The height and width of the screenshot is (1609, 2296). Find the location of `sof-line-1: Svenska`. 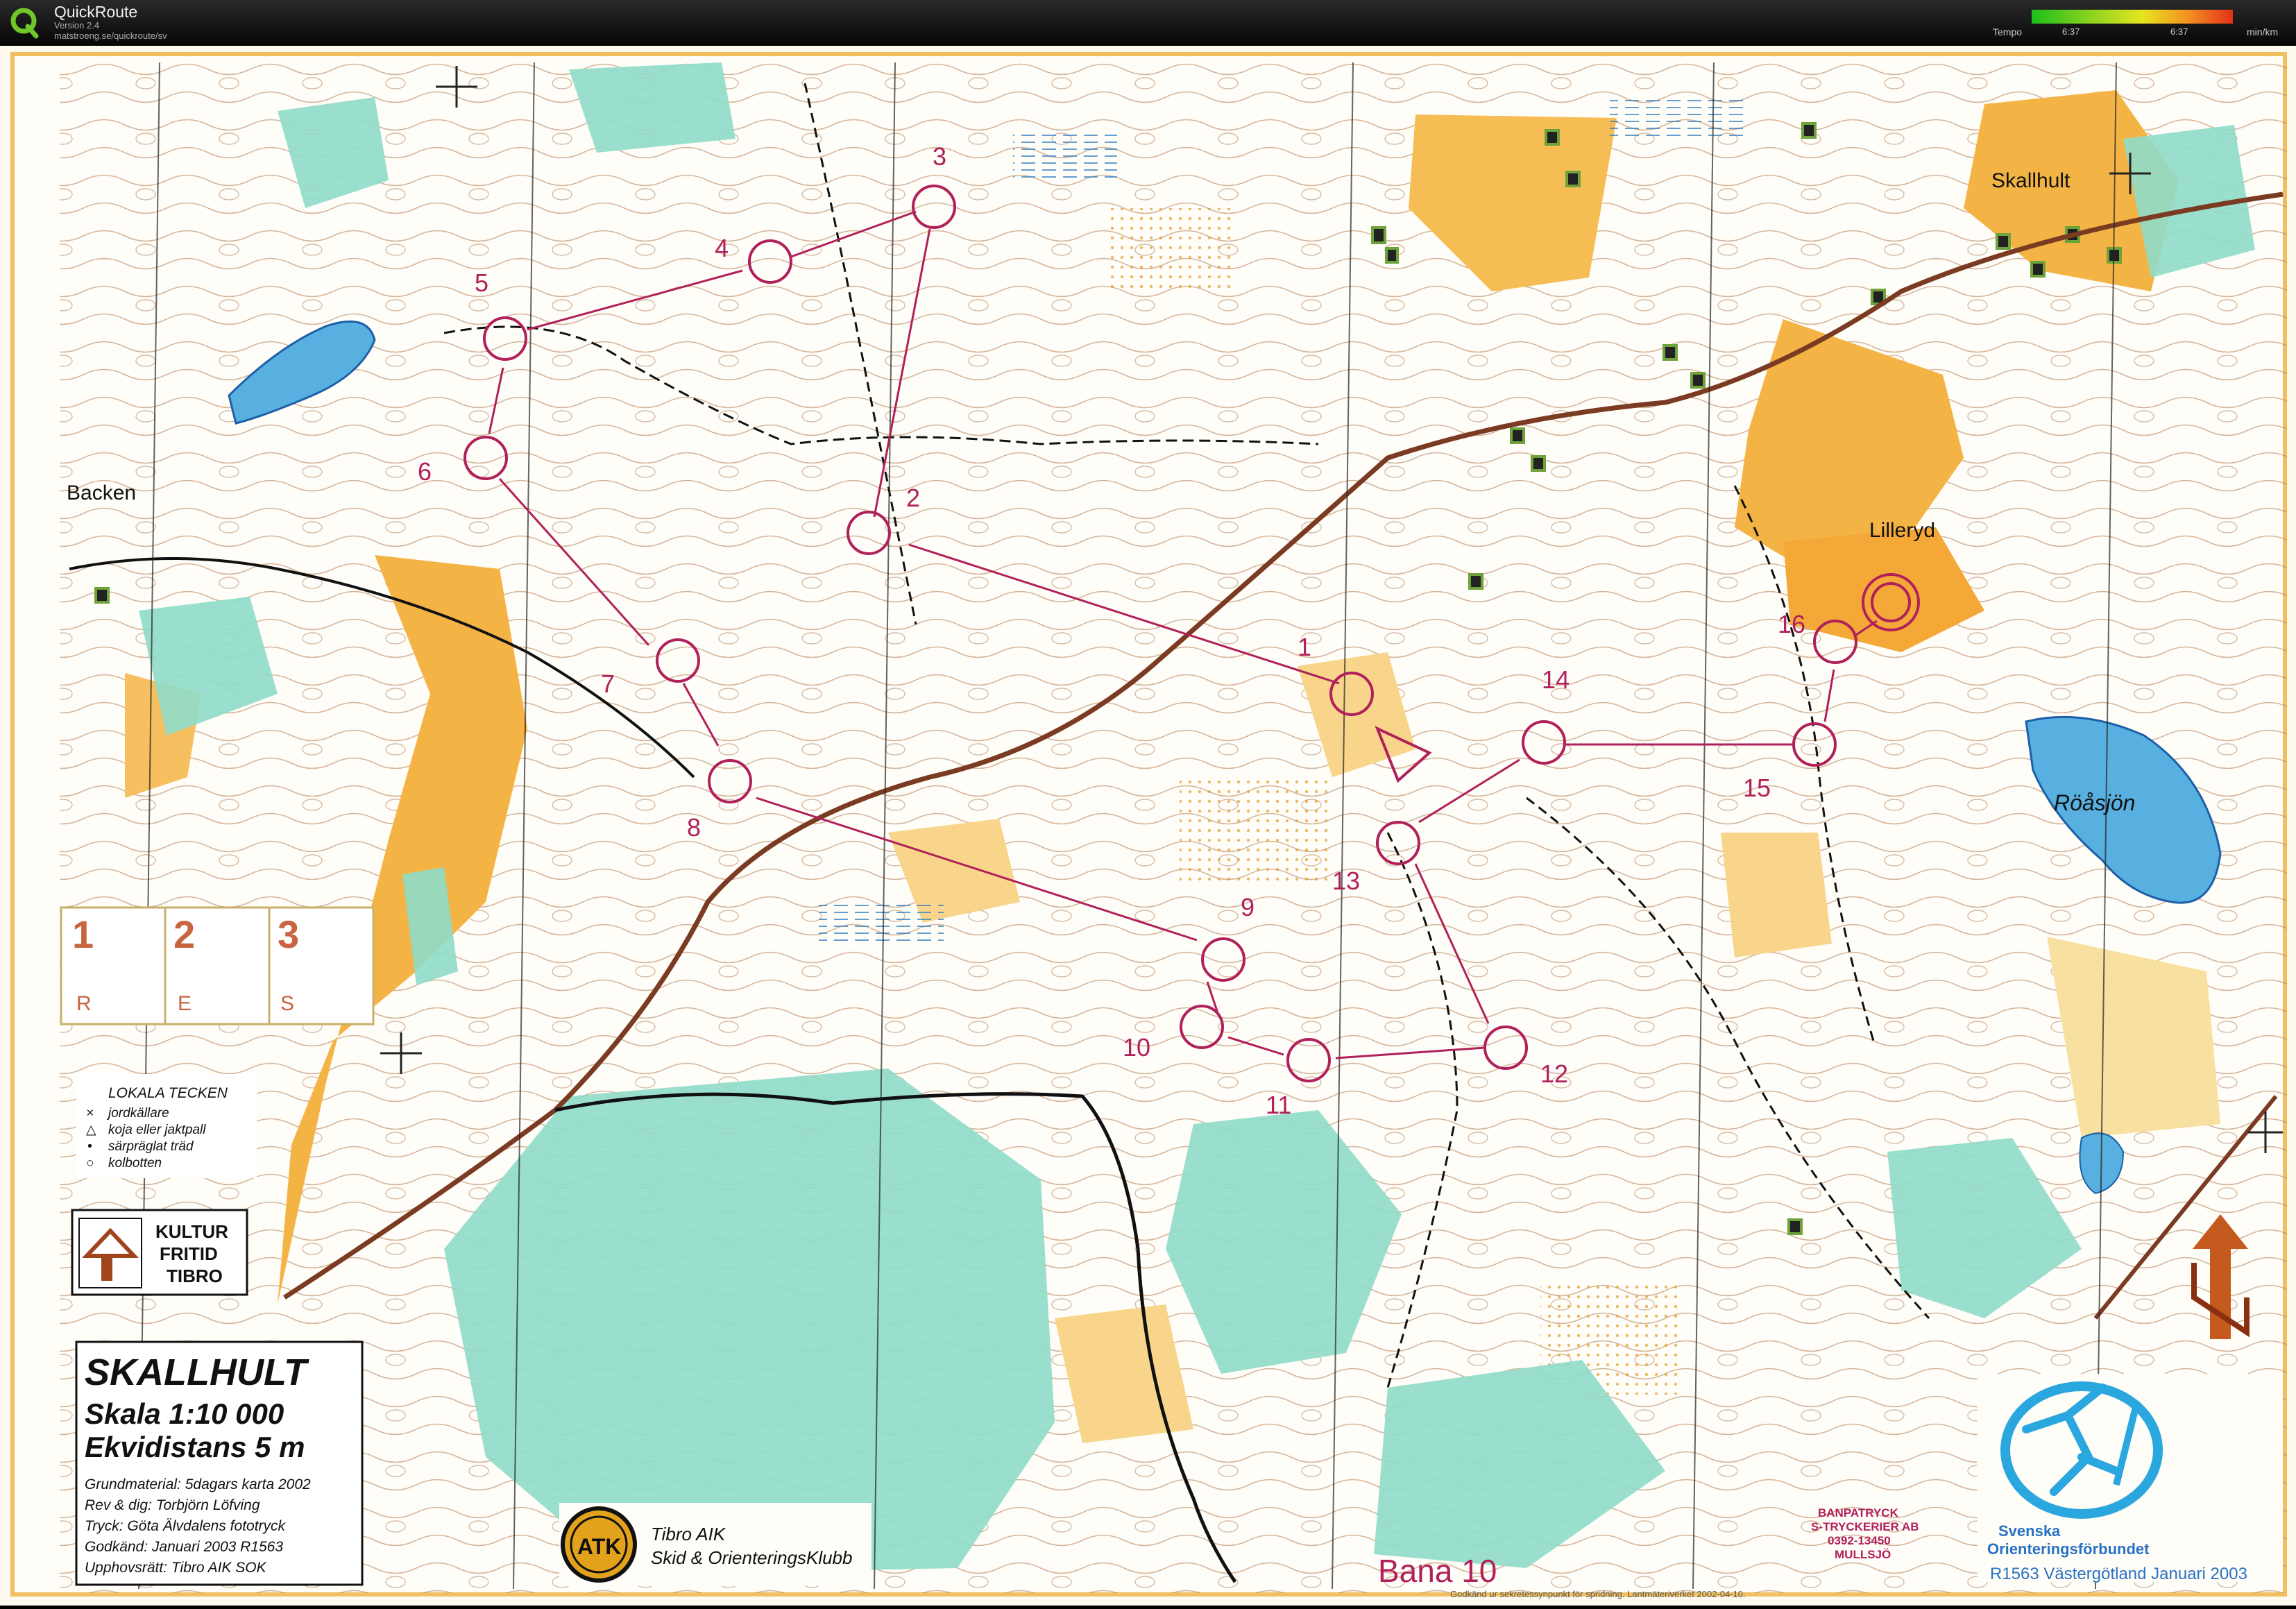

sof-line-1: Svenska is located at coordinates (2029, 1531).